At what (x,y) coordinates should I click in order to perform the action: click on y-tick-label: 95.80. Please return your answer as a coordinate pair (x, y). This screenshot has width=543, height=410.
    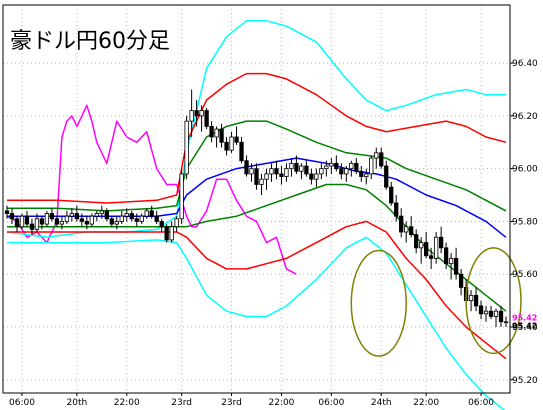
    Looking at the image, I should click on (525, 222).